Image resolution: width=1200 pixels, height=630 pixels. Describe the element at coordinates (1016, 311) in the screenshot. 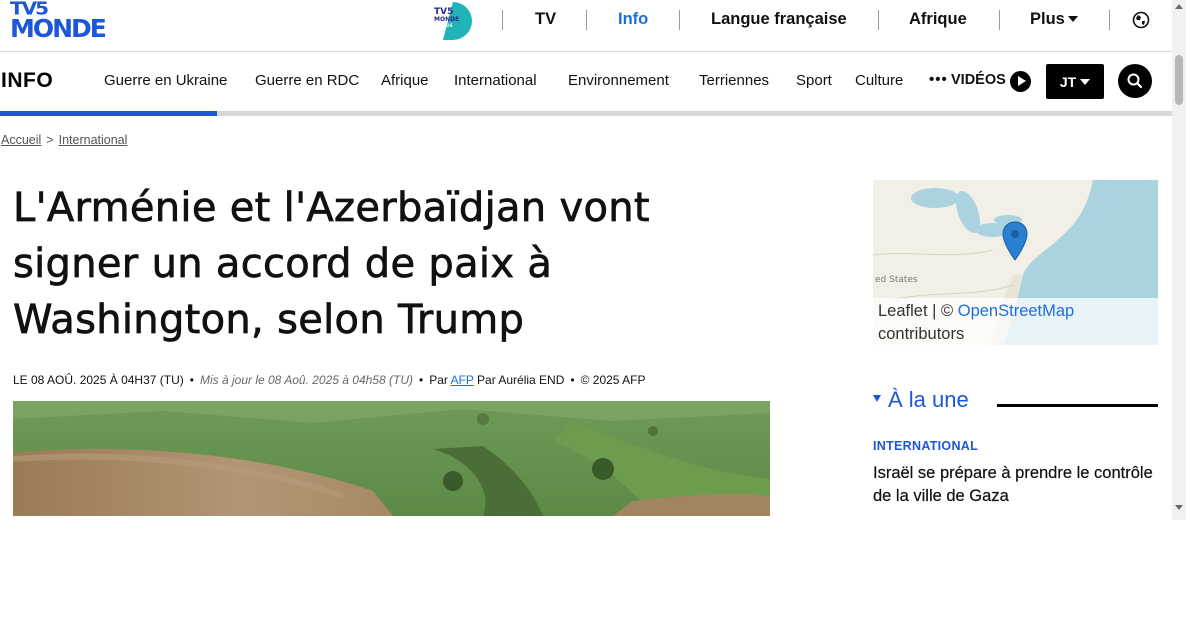

I see `openstreetmap-link: OpenStreetMap` at that location.